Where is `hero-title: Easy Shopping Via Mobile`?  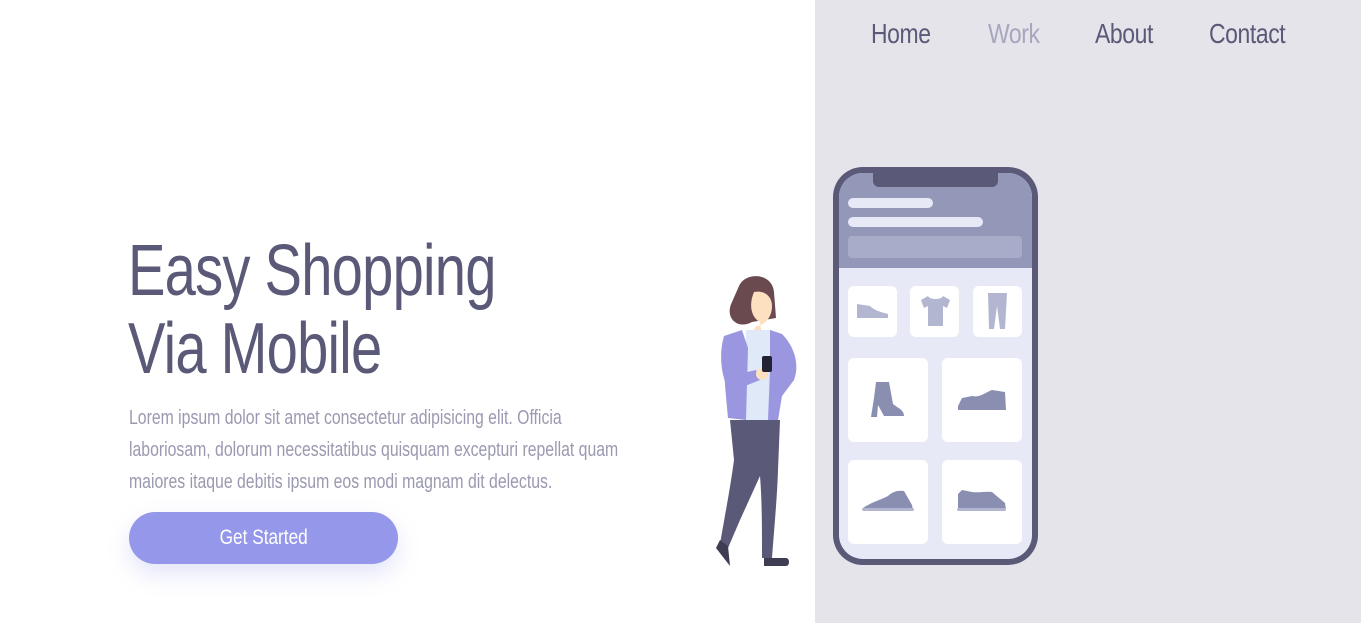 hero-title: Easy Shopping Via Mobile is located at coordinates (312, 310).